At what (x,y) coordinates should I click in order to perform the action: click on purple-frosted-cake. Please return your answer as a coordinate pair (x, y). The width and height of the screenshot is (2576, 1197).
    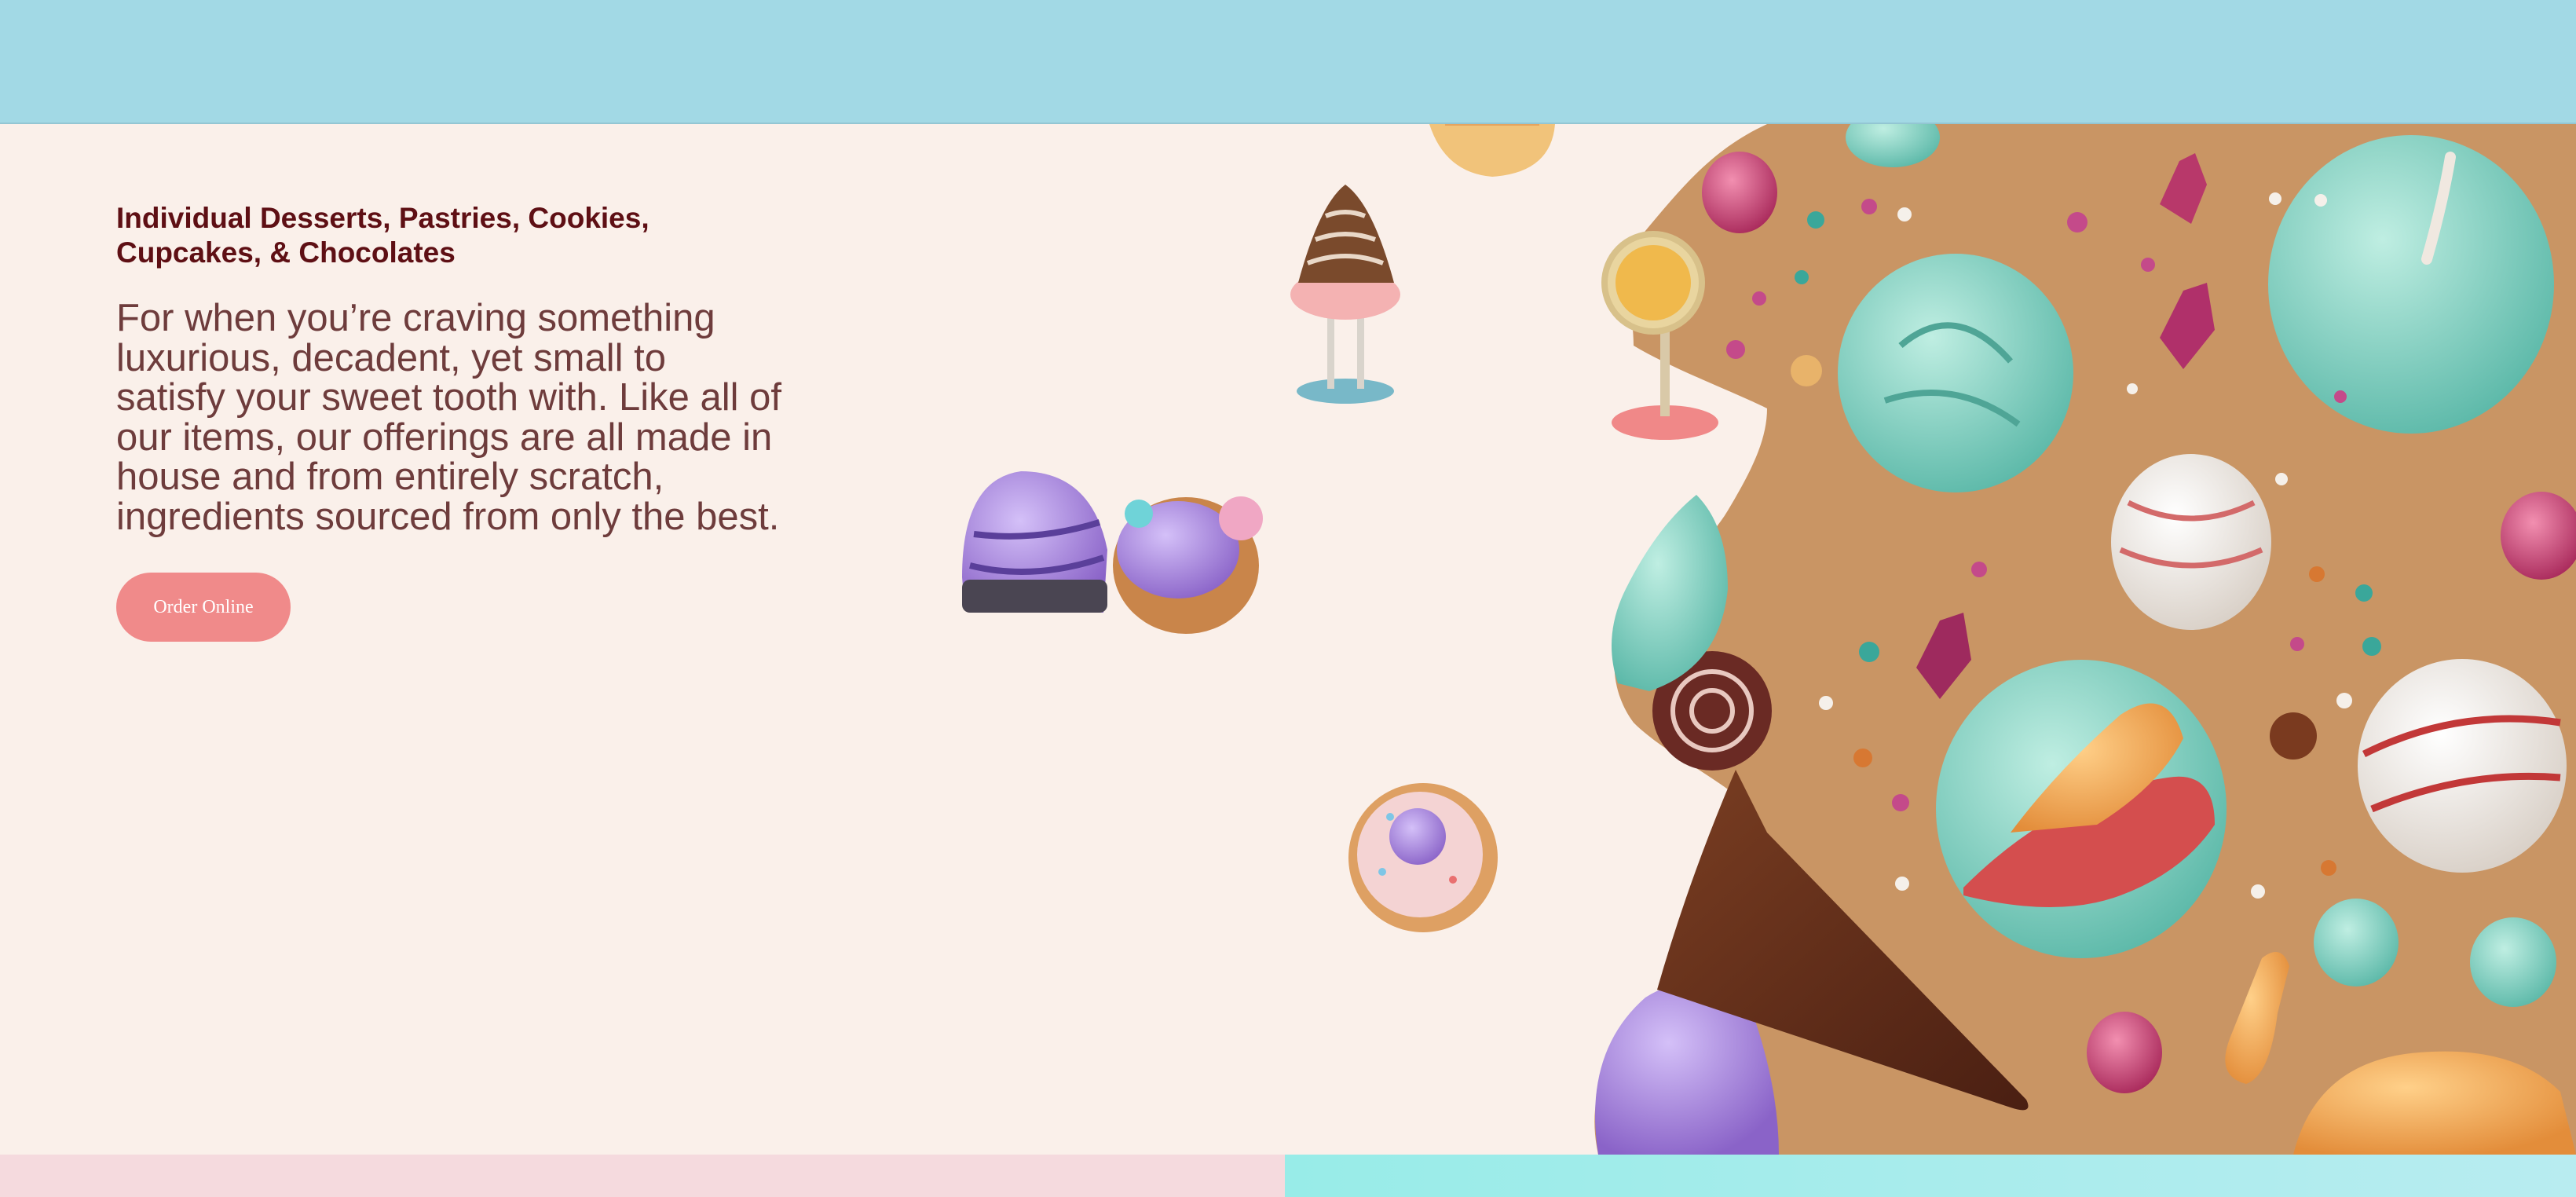
    Looking at the image, I should click on (1034, 542).